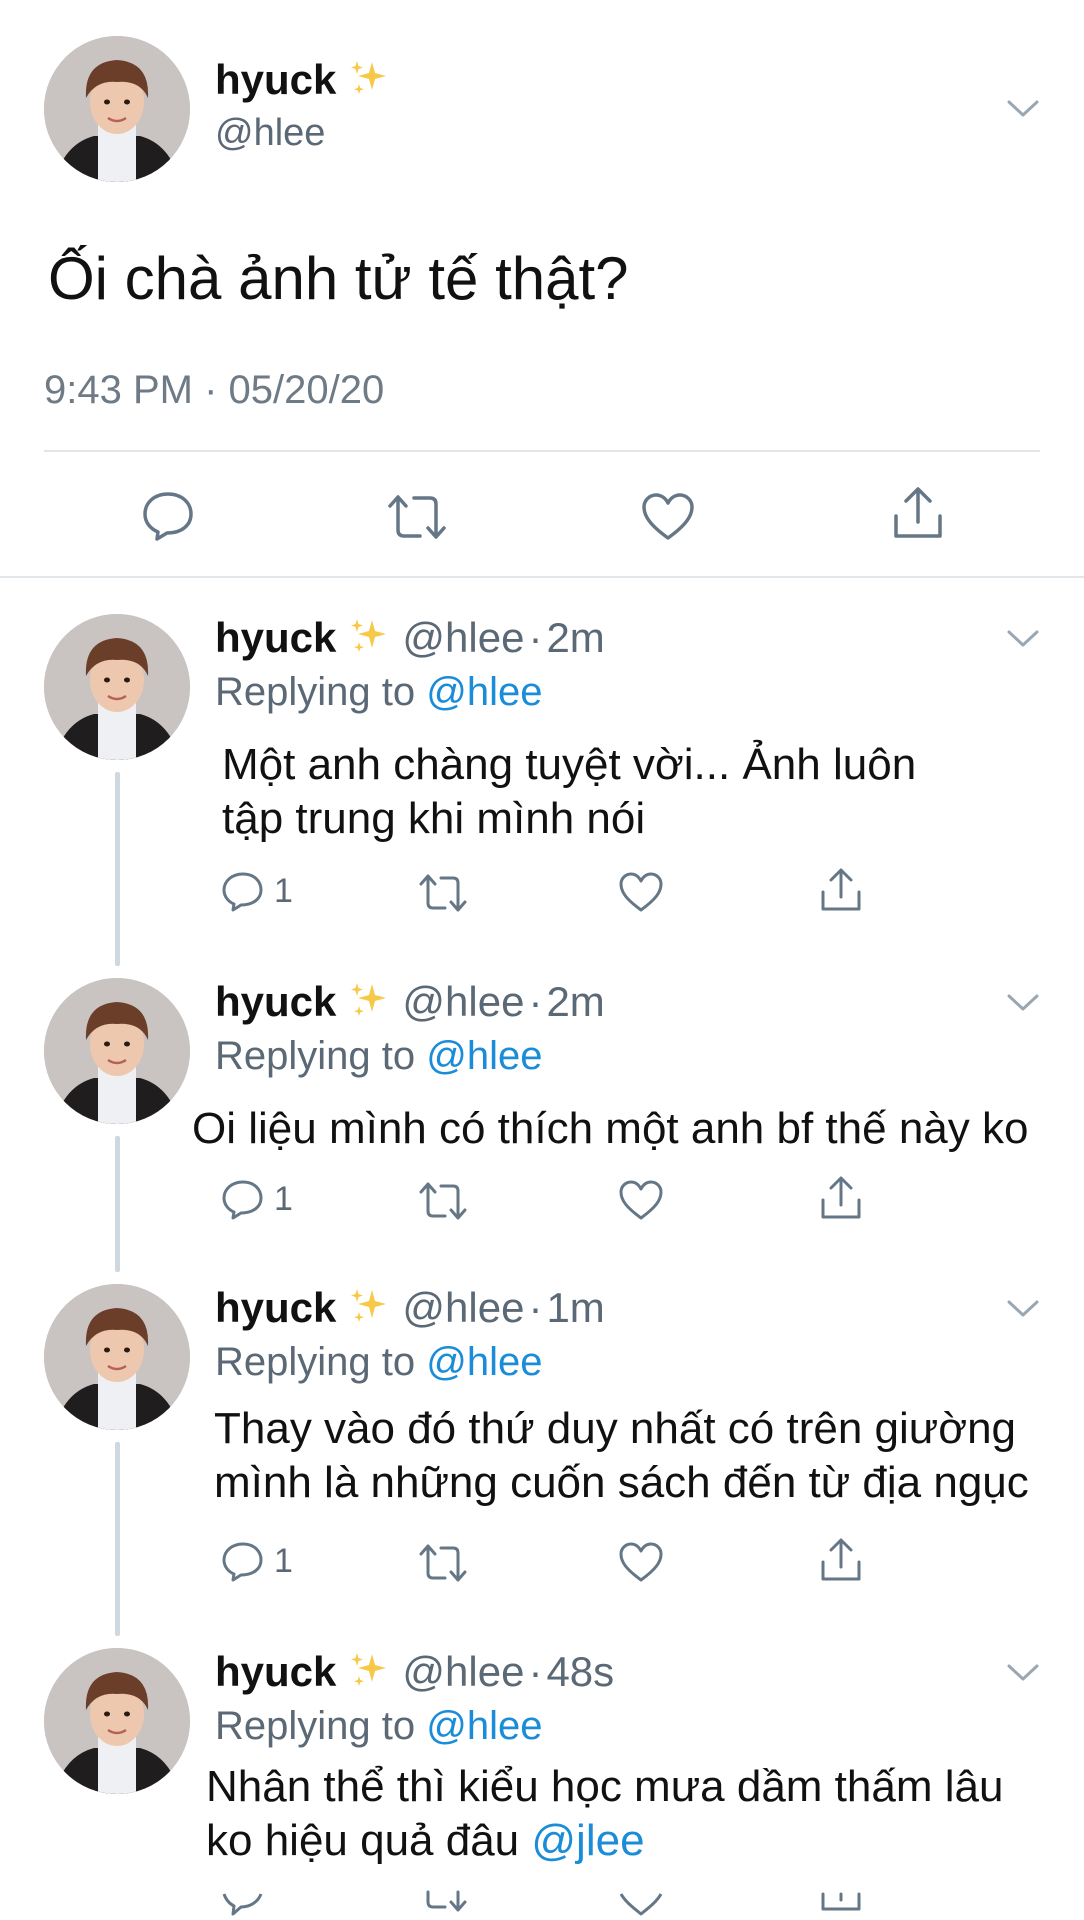  What do you see at coordinates (214, 390) in the screenshot?
I see `tweet-timestamp: 9:43 PM · 05/20/20` at bounding box center [214, 390].